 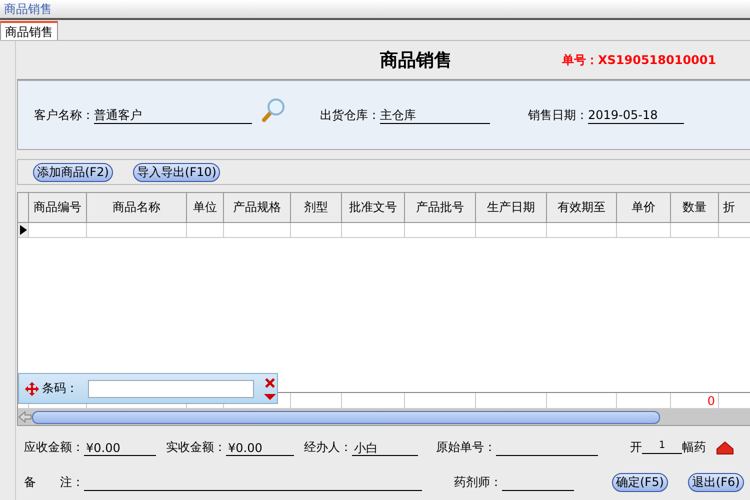 I want to click on field-label: 条码：, so click(x=60, y=388).